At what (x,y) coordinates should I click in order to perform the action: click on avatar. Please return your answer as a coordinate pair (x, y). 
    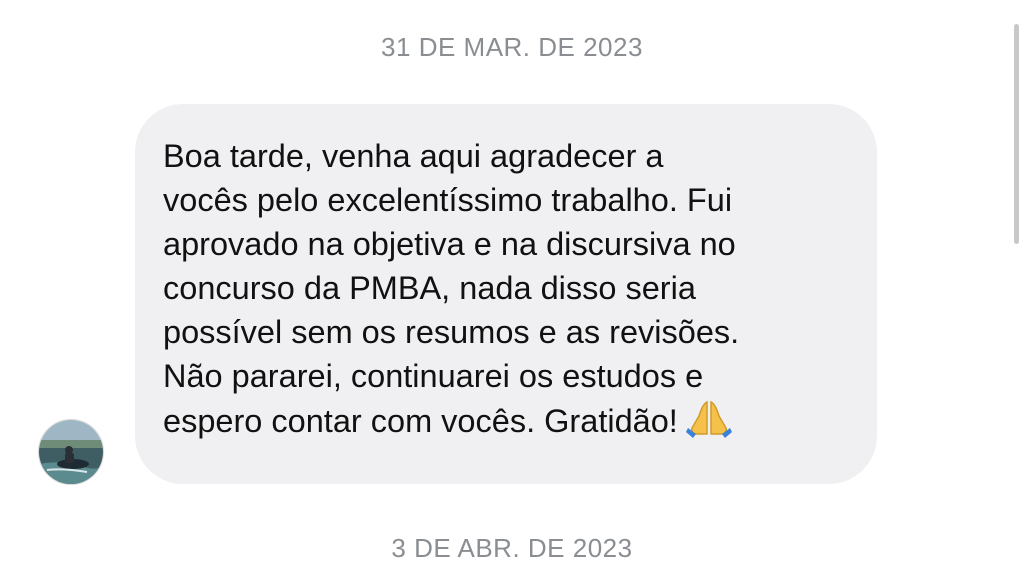
    Looking at the image, I should click on (71, 452).